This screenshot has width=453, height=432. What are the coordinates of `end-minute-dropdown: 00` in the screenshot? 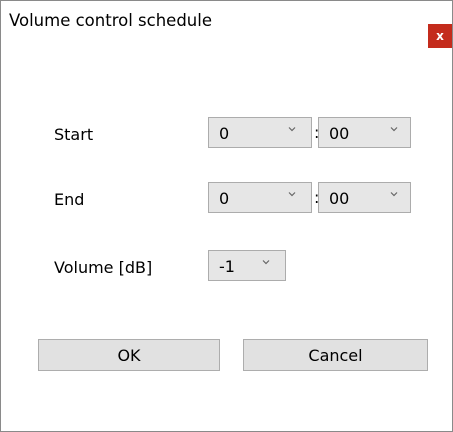 It's located at (364, 197).